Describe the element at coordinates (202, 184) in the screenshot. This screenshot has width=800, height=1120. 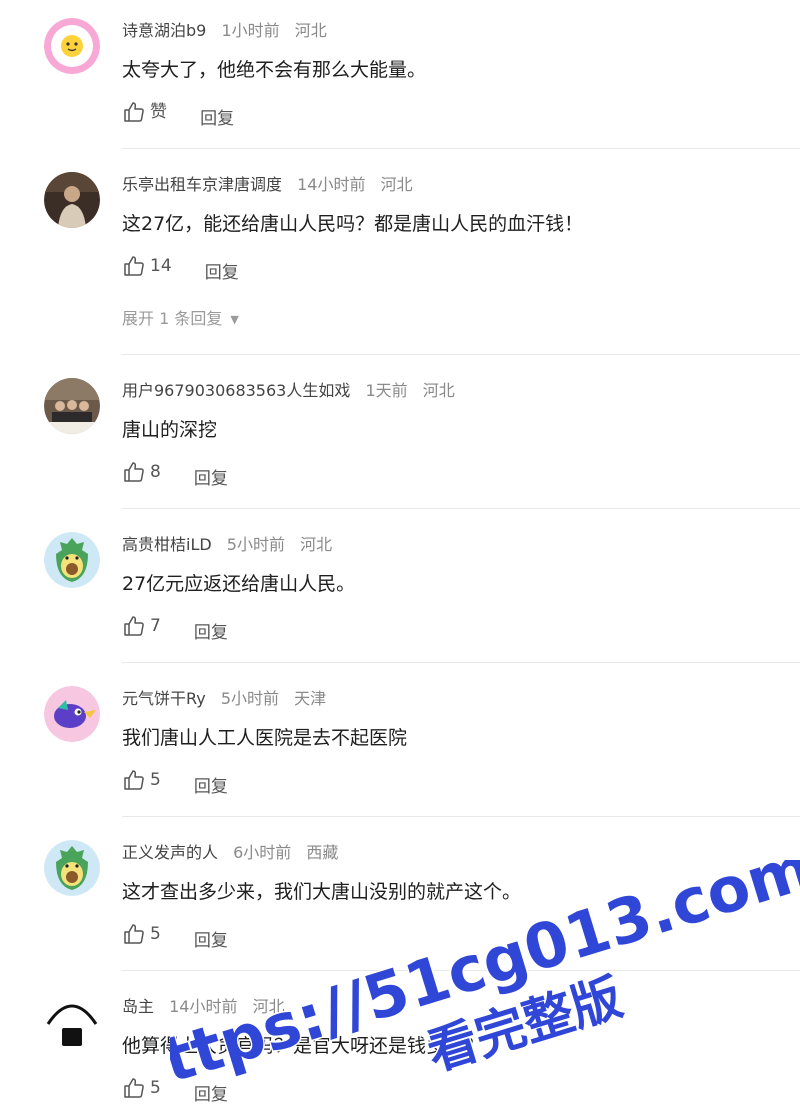
I see `username: 乐亭出租车京津唐调度` at that location.